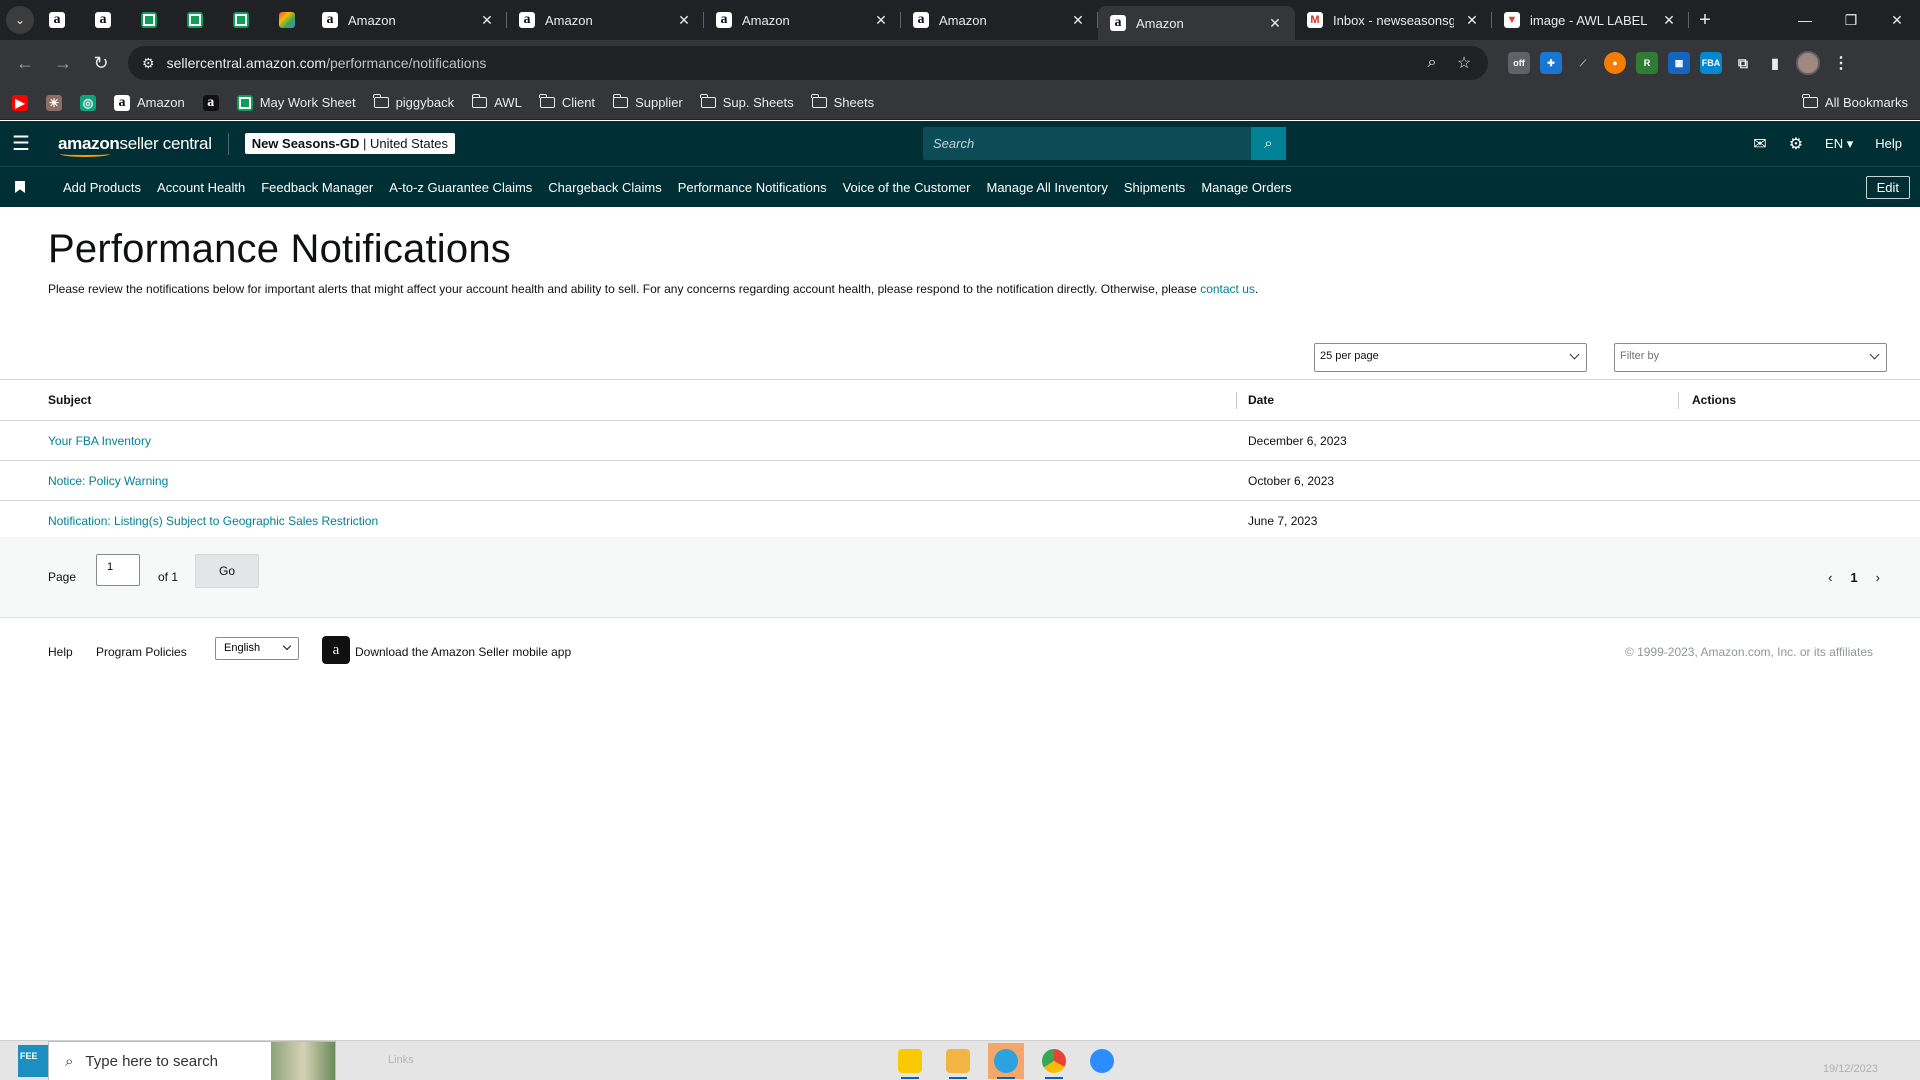 The image size is (1920, 1080). Describe the element at coordinates (20, 102) in the screenshot. I see `youtube-icon: ▶` at that location.